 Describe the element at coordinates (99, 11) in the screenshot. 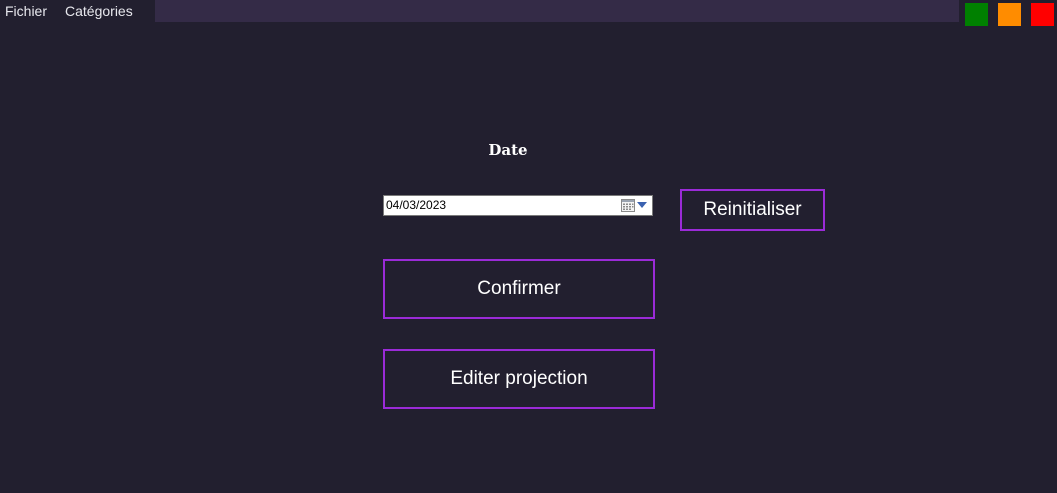

I see `menu-item-categories: Catégories` at that location.